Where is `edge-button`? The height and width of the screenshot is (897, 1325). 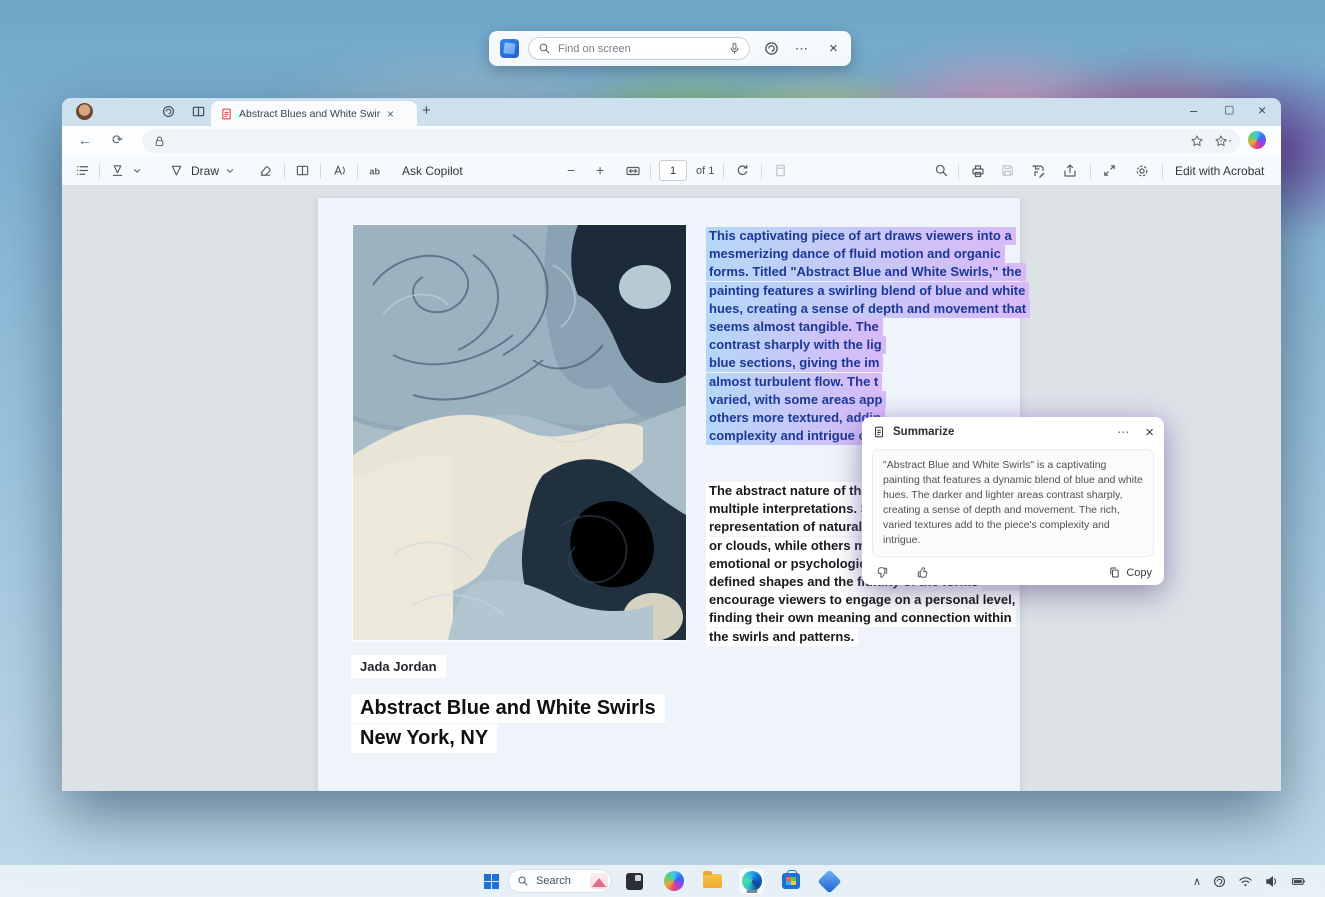
edge-button is located at coordinates (751, 881).